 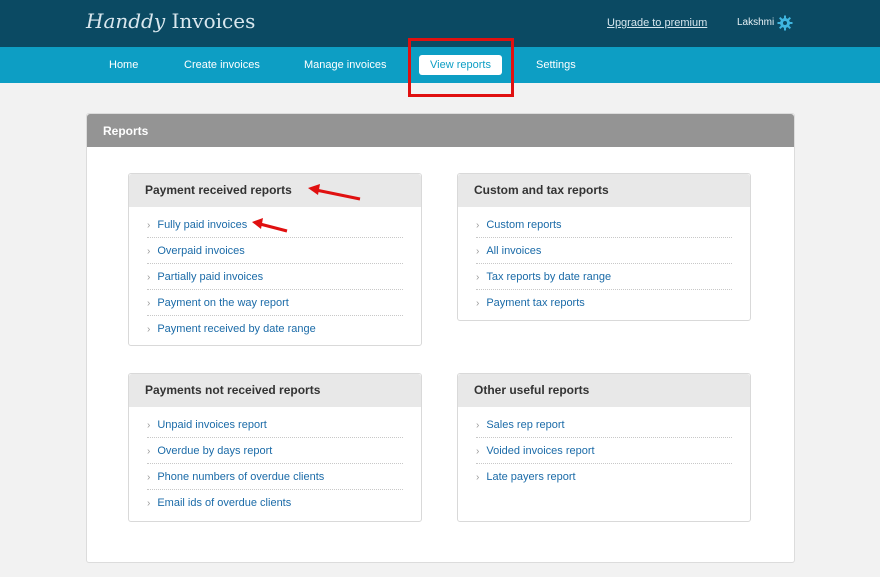 I want to click on list-item: › Late payers report, so click(x=604, y=477).